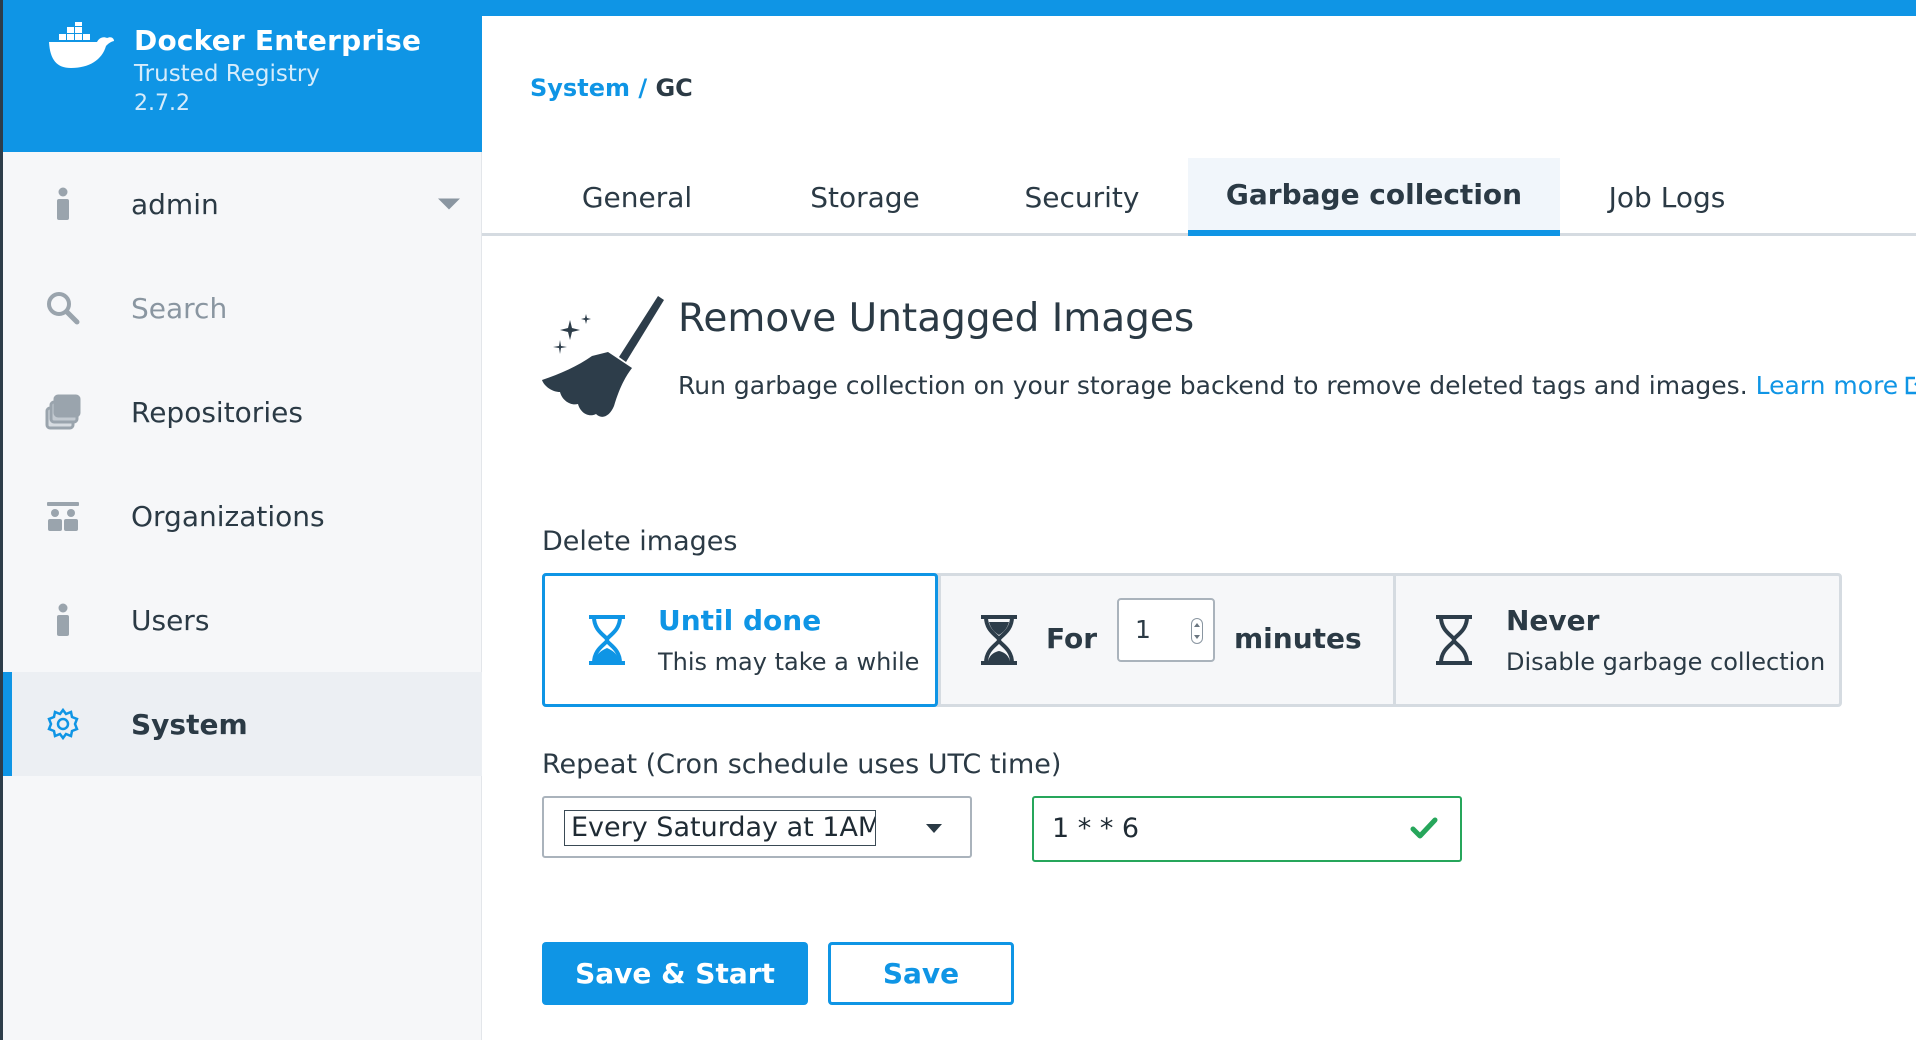 The height and width of the screenshot is (1040, 1916). I want to click on broom-icon, so click(603, 356).